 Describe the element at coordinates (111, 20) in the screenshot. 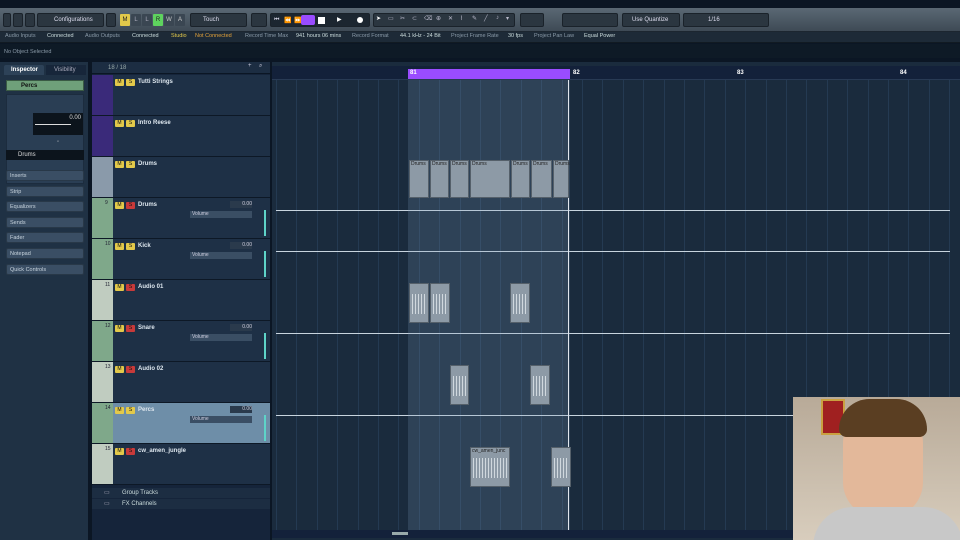

I see `home-icon` at that location.